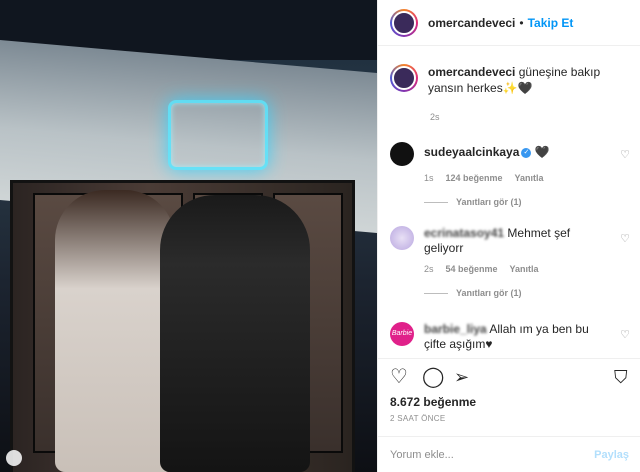 Image resolution: width=640 pixels, height=472 pixels. What do you see at coordinates (399, 377) in the screenshot?
I see `heart-icon: ♡` at bounding box center [399, 377].